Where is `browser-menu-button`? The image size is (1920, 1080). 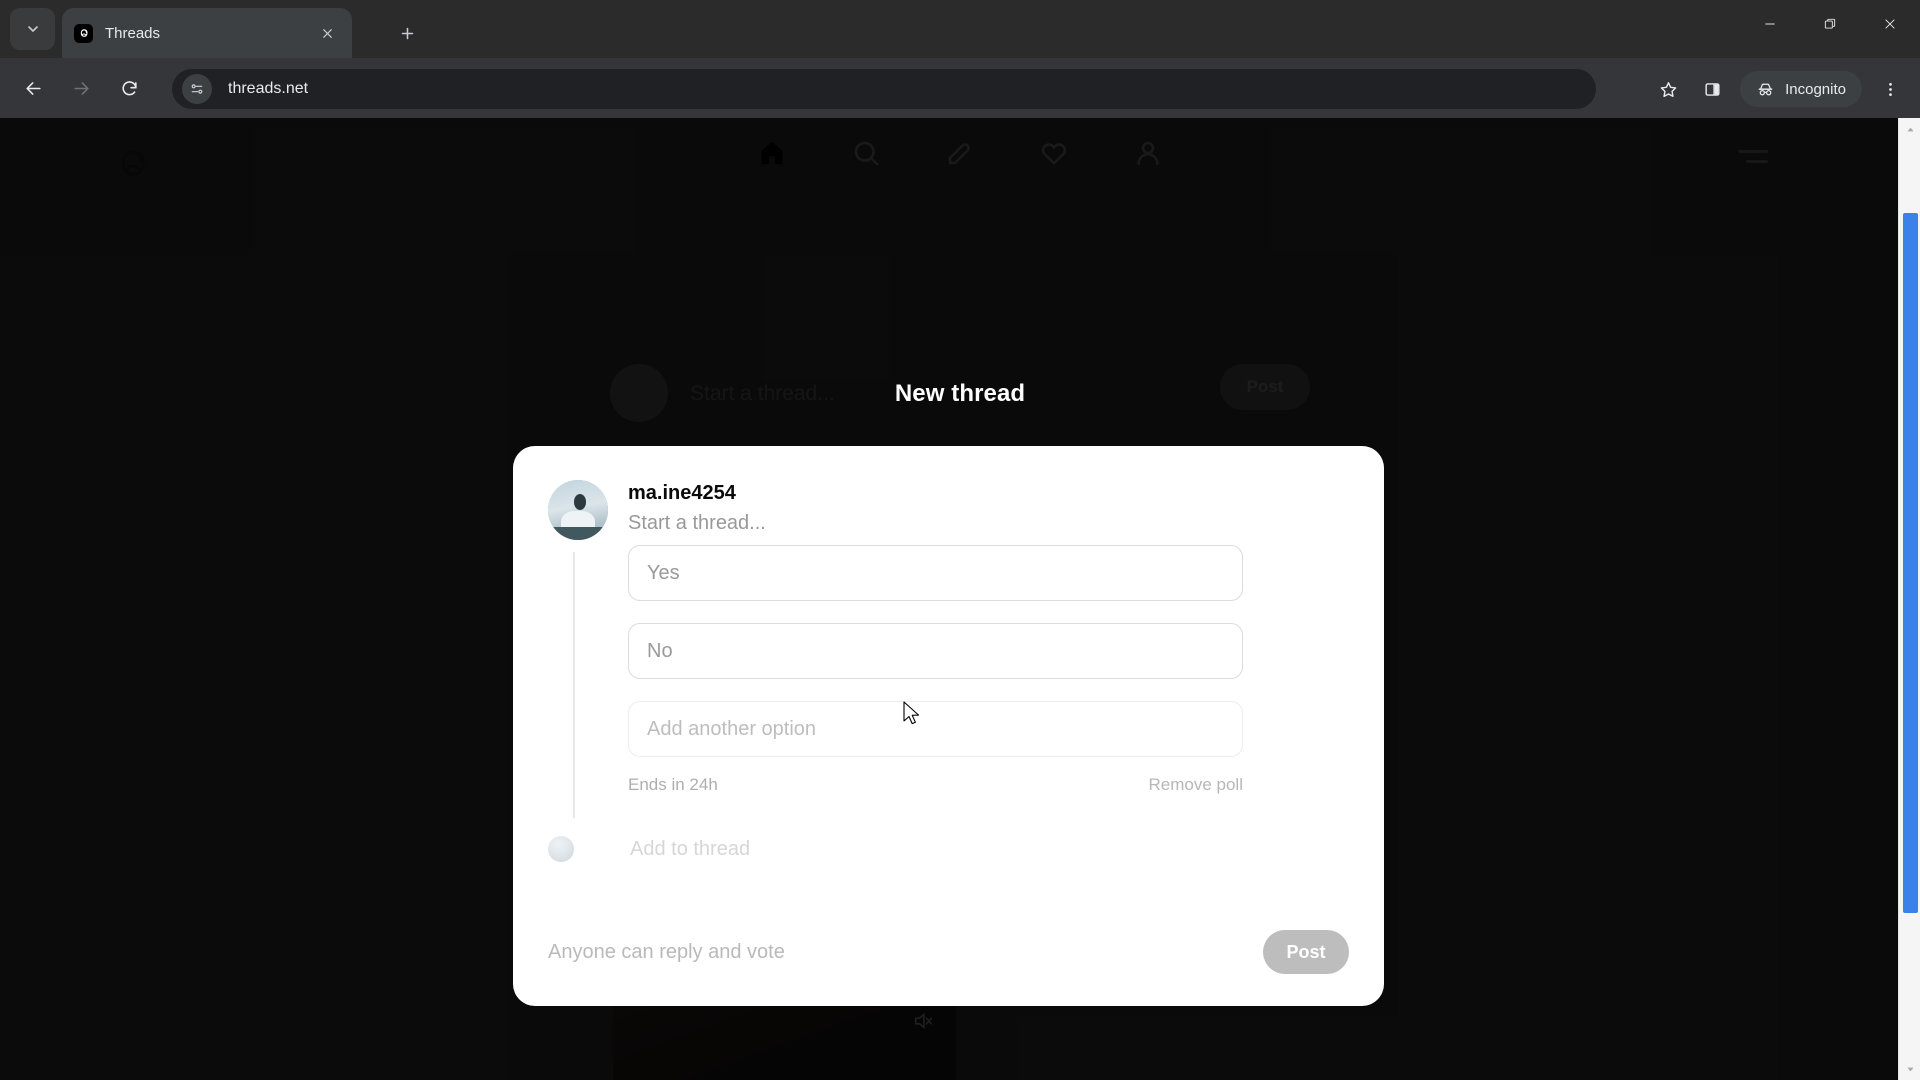
browser-menu-button is located at coordinates (1890, 89).